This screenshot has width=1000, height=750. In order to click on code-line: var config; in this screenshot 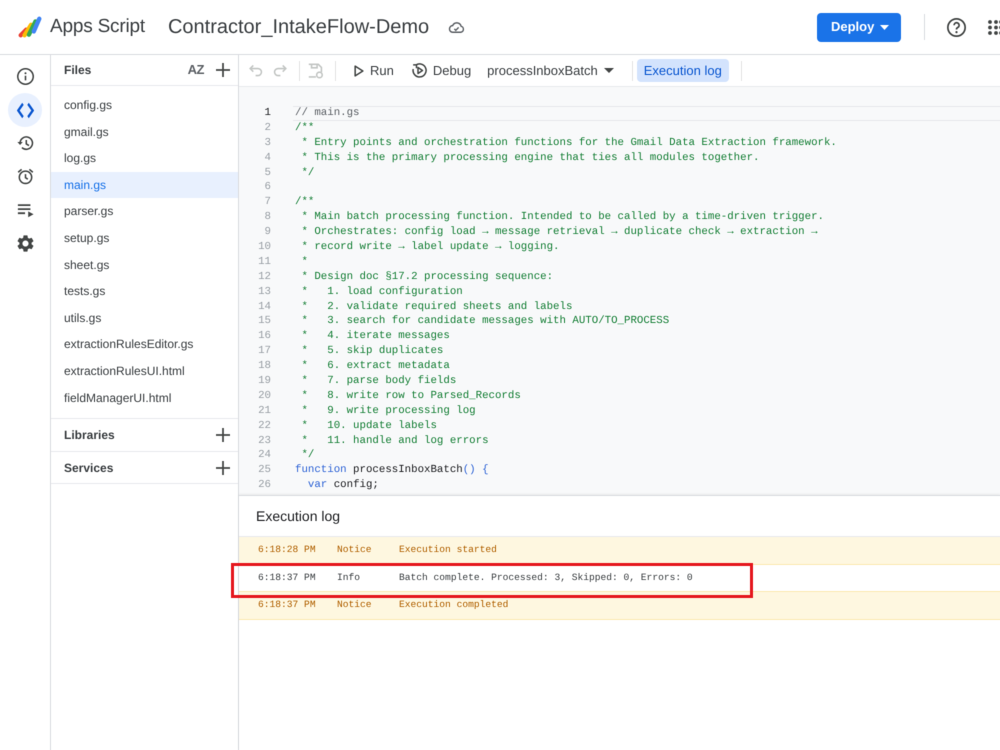, I will do `click(342, 485)`.